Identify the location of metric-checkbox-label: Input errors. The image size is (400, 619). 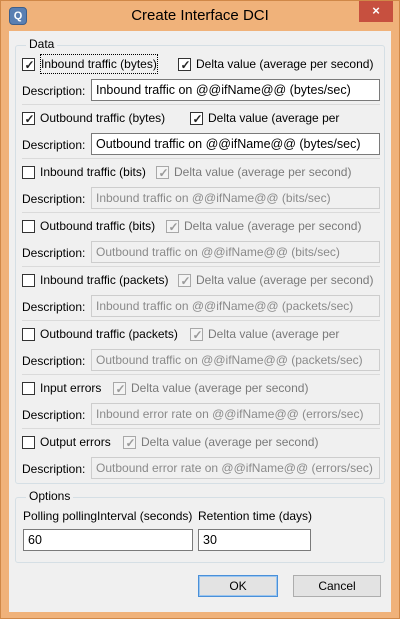
(70, 388).